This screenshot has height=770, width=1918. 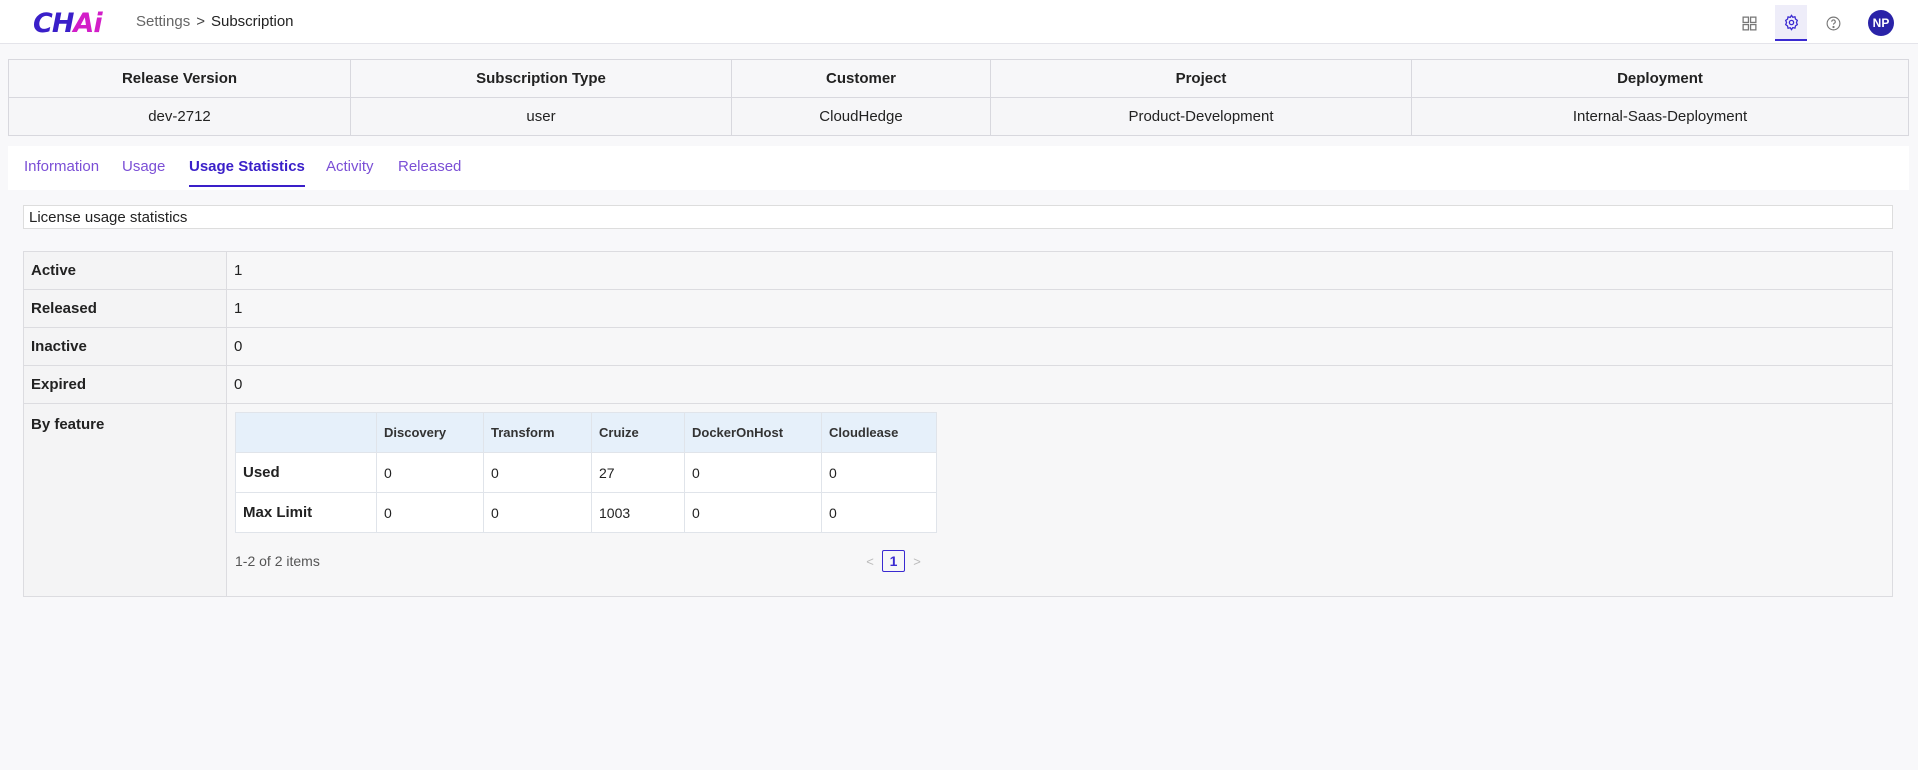 What do you see at coordinates (541, 116) in the screenshot?
I see `subscription-type-cell: user` at bounding box center [541, 116].